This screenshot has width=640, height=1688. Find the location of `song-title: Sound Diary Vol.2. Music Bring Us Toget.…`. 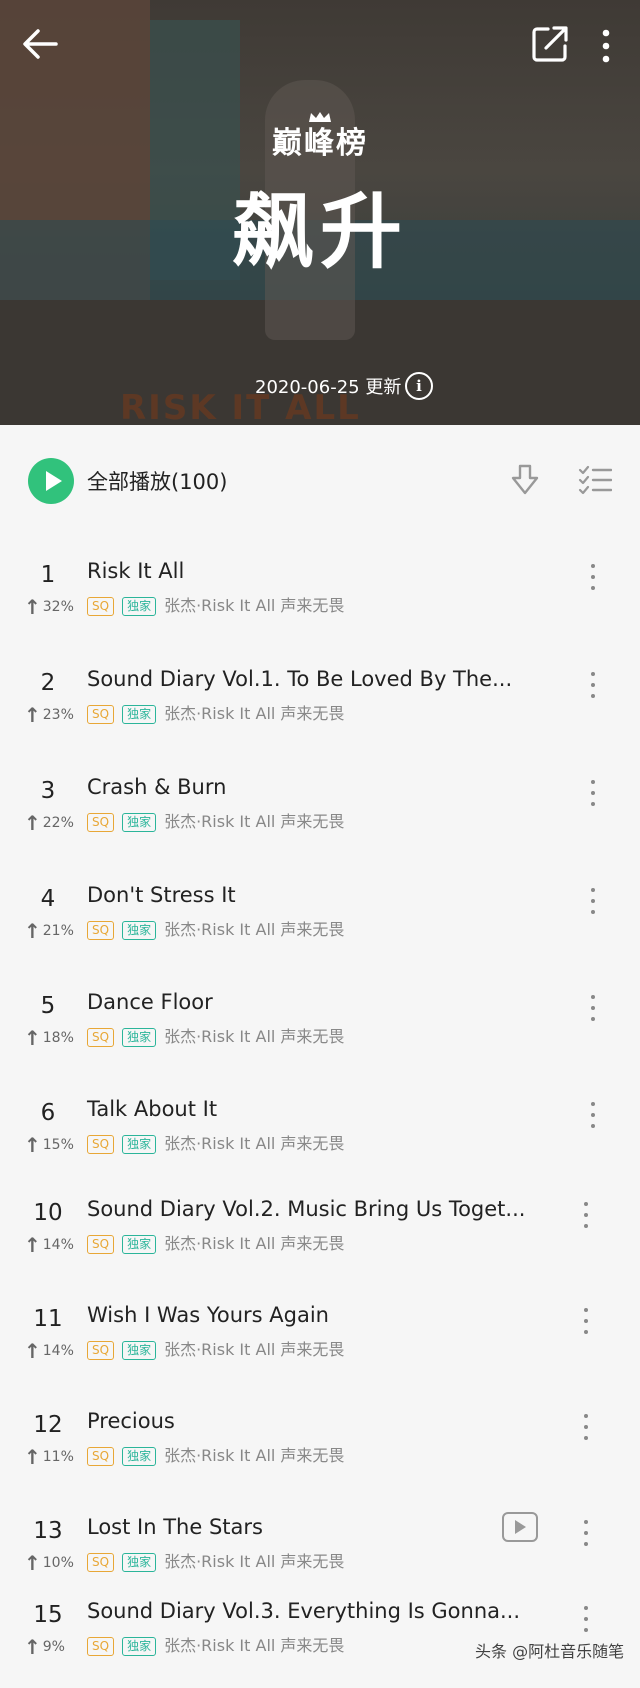

song-title: Sound Diary Vol.2. Music Bring Us Toget.… is located at coordinates (306, 1209).